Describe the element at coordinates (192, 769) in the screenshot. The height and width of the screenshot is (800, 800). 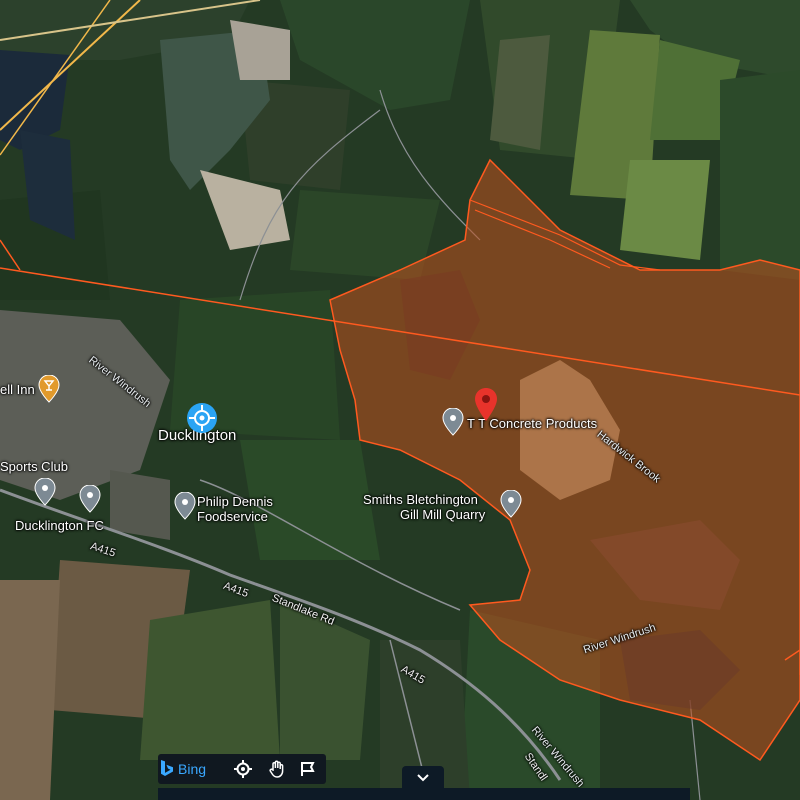
I see `bing-label: Bing` at that location.